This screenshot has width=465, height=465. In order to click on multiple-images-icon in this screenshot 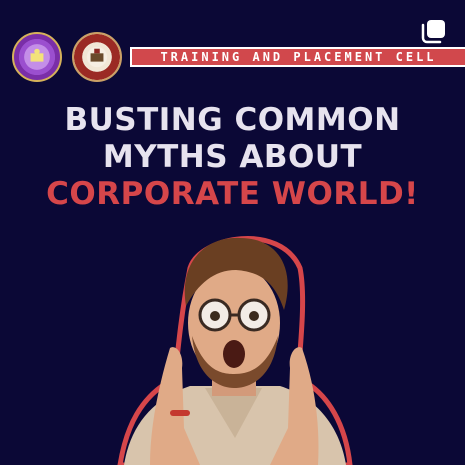, I will do `click(434, 31)`.